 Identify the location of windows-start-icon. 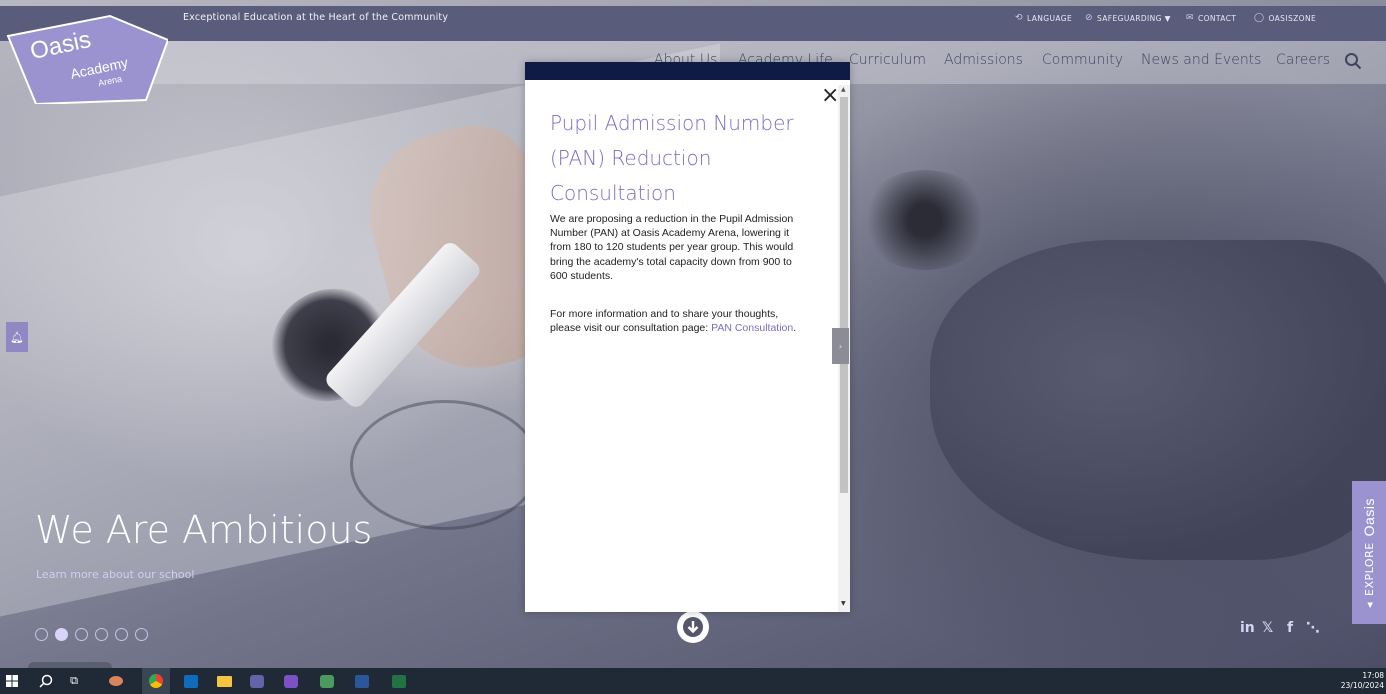
(12, 681).